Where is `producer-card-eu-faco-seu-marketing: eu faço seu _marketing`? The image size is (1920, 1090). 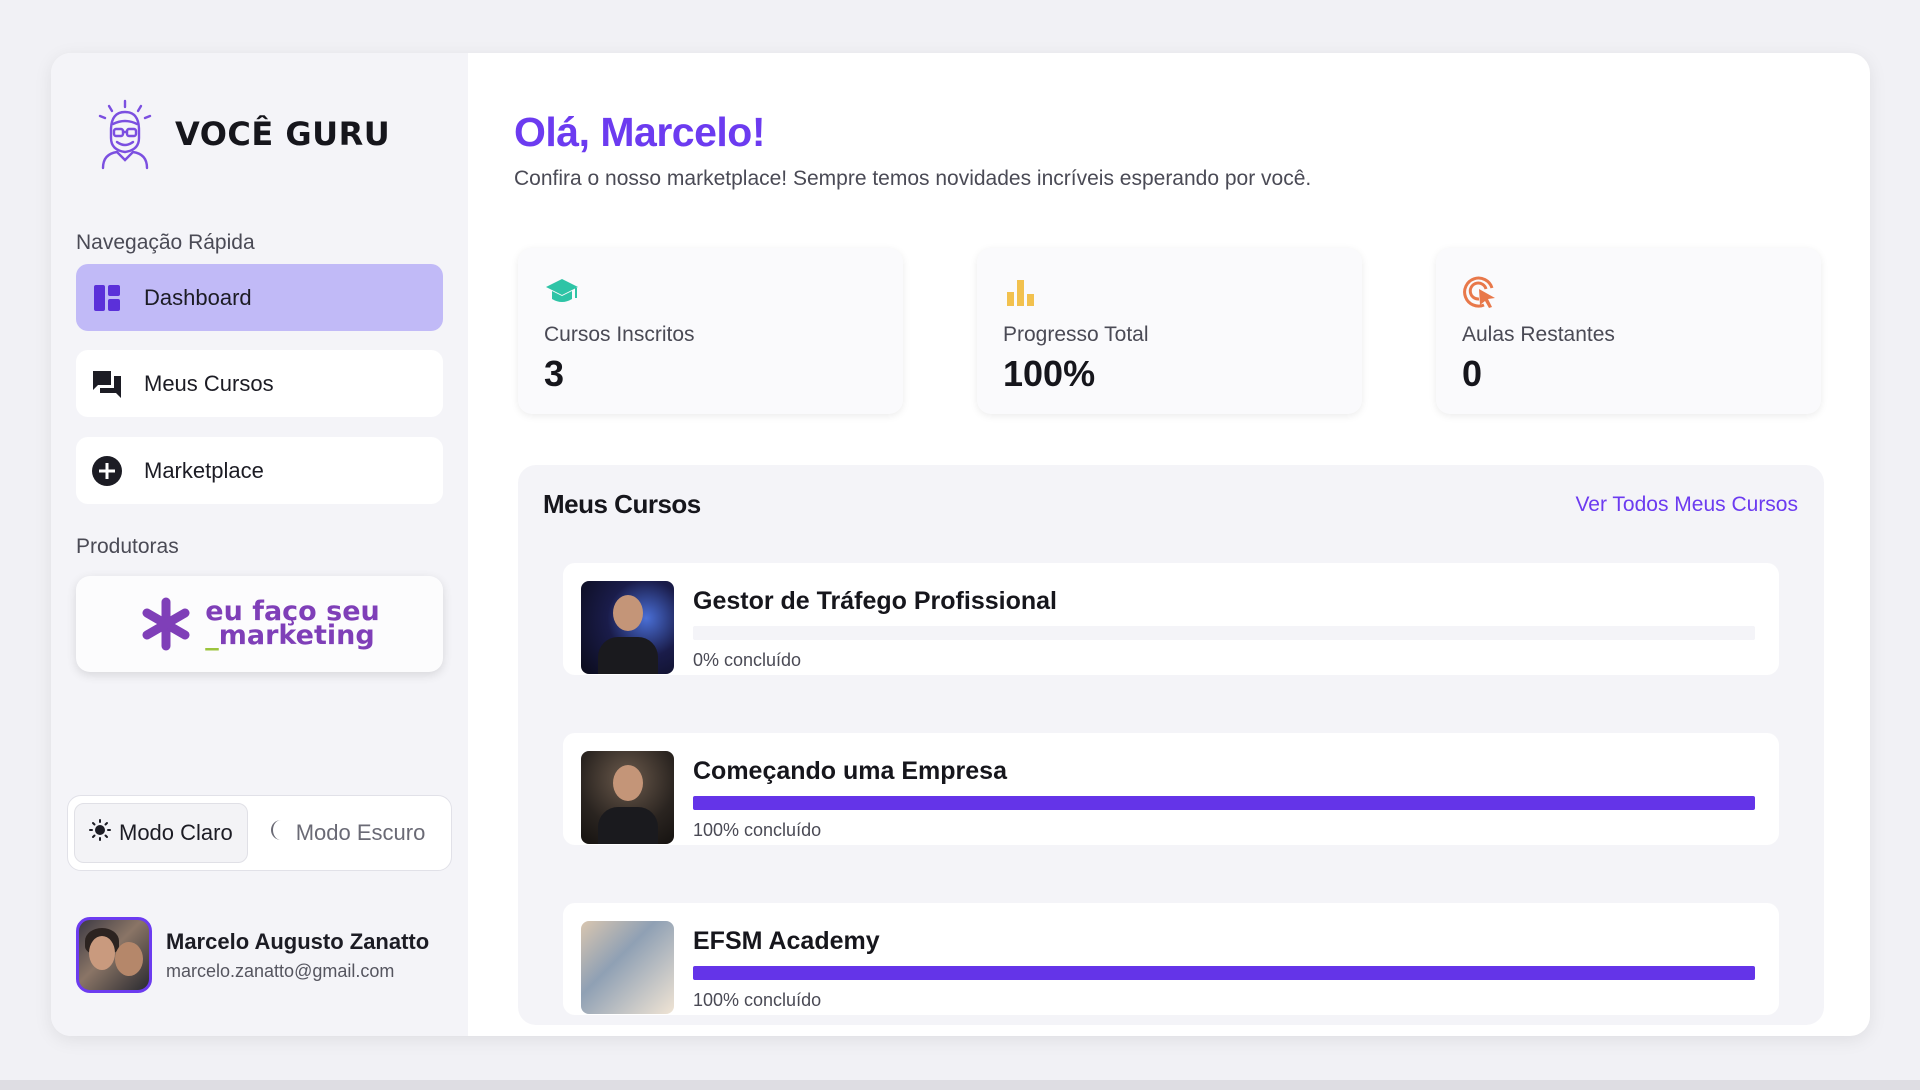
producer-card-eu-faco-seu-marketing: eu faço seu _marketing is located at coordinates (259, 624).